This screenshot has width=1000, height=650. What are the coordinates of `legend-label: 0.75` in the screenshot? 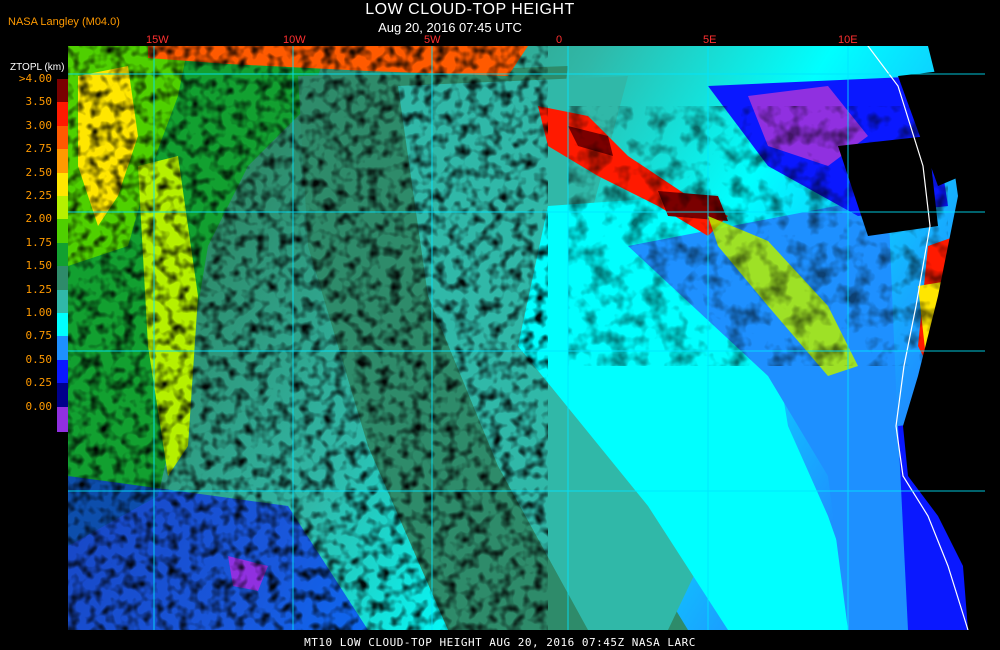 It's located at (39, 336).